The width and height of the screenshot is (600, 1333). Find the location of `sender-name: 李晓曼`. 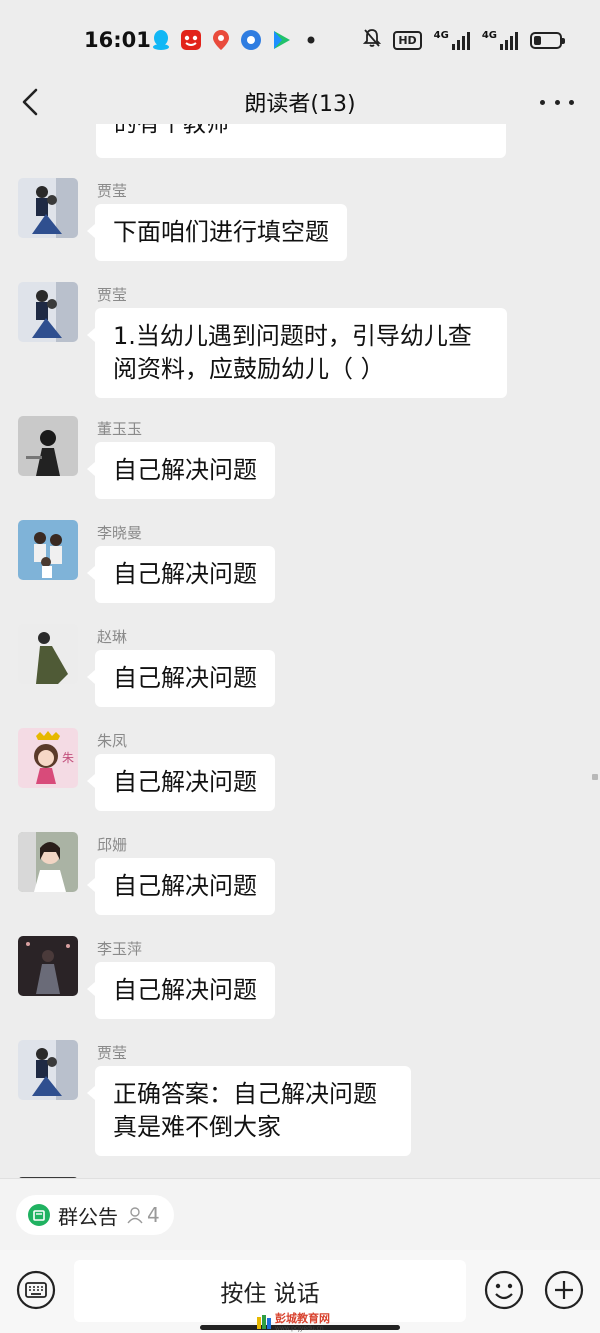

sender-name: 李晓曼 is located at coordinates (120, 533).